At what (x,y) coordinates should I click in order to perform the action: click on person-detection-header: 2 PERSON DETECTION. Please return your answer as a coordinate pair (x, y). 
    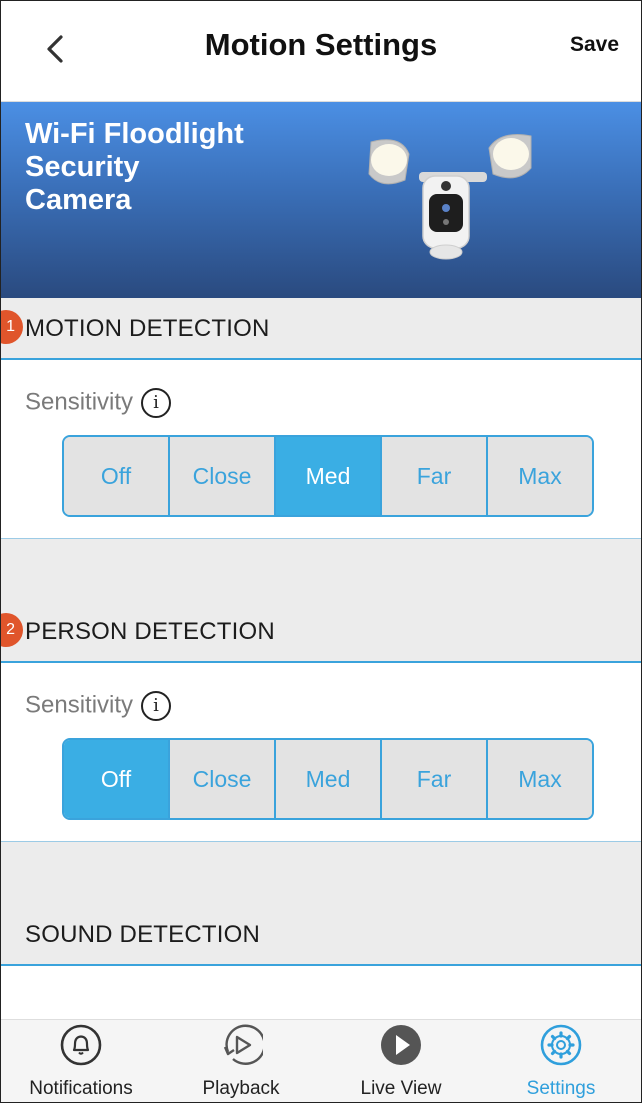
    Looking at the image, I should click on (321, 632).